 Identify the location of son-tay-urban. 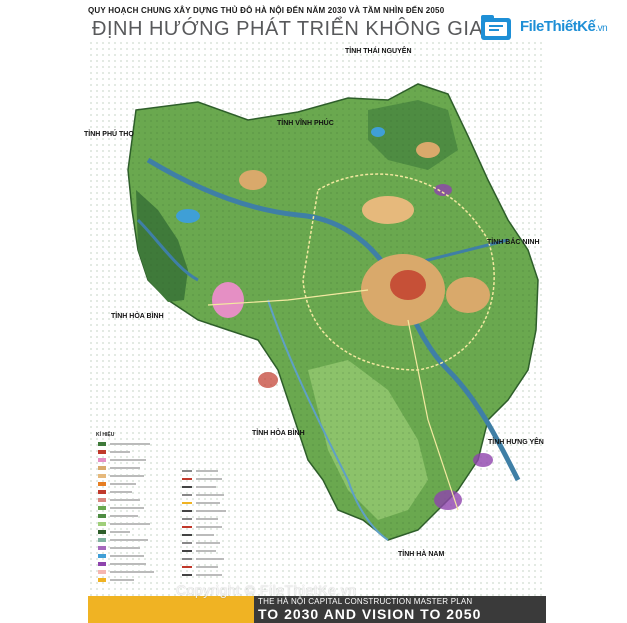
(253, 180).